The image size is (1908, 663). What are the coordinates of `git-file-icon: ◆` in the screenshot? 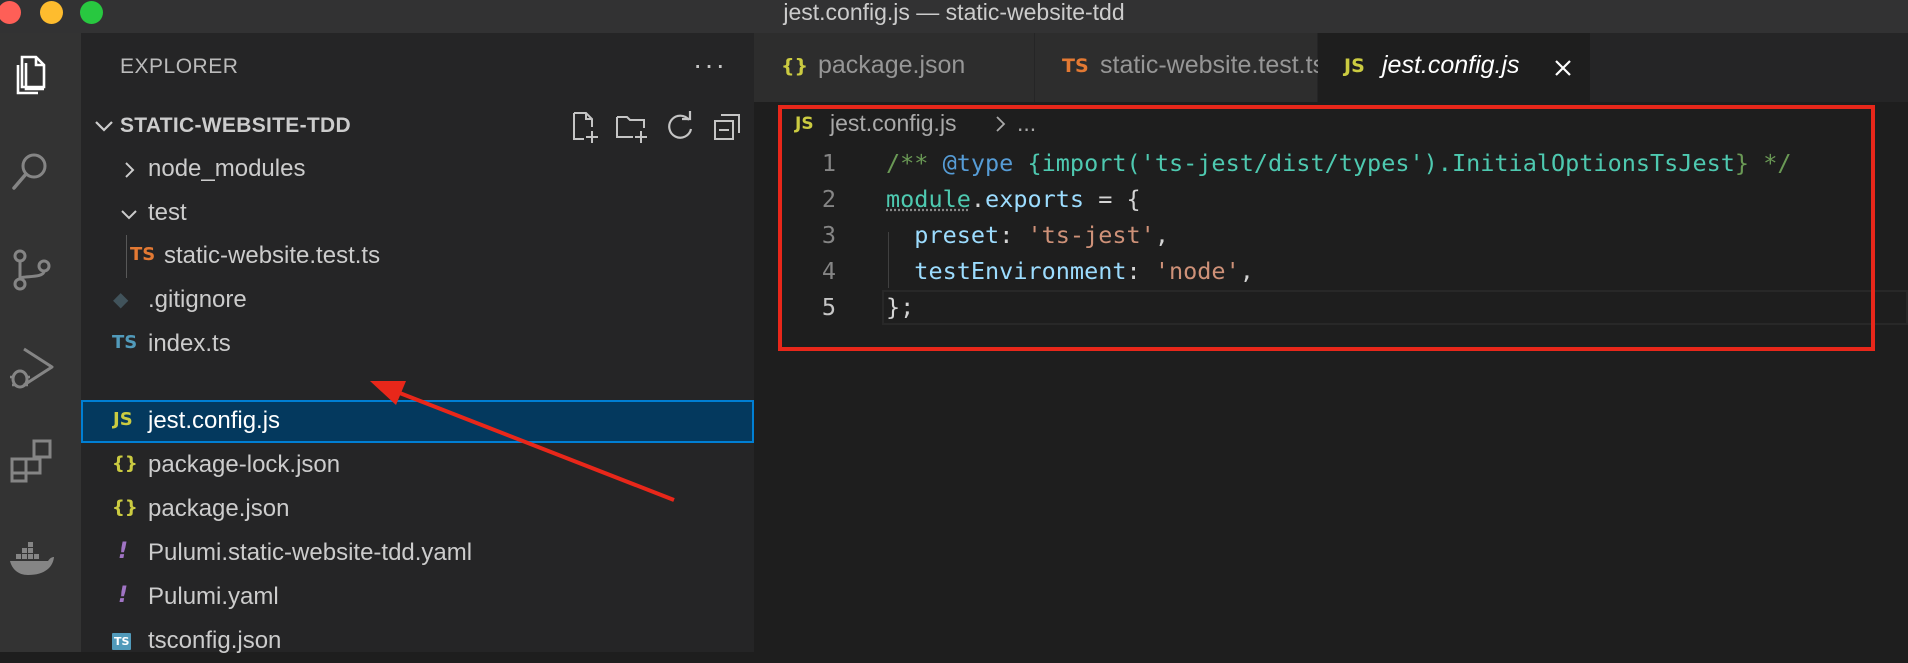 It's located at (121, 299).